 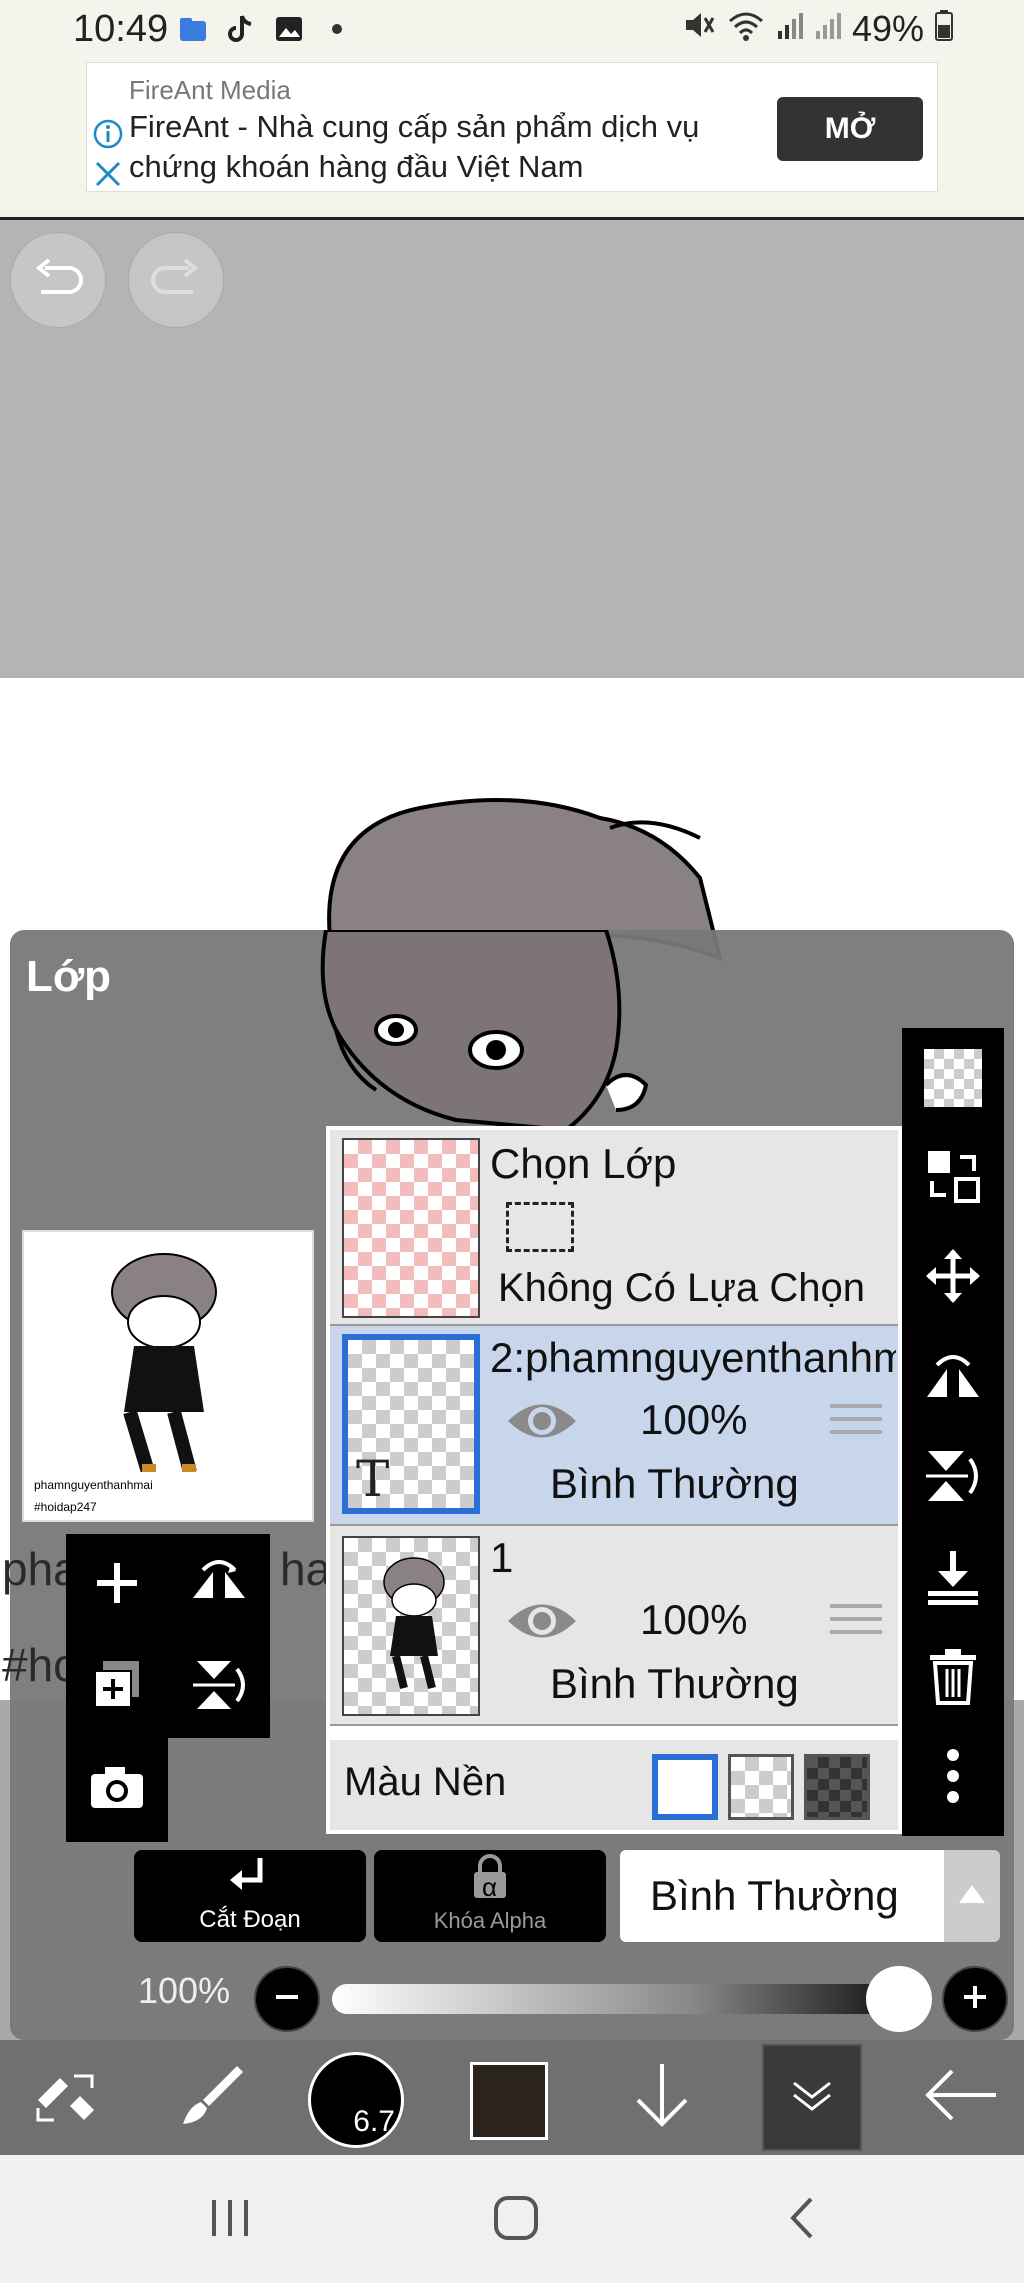 I want to click on merge-down-button, so click(x=953, y=1578).